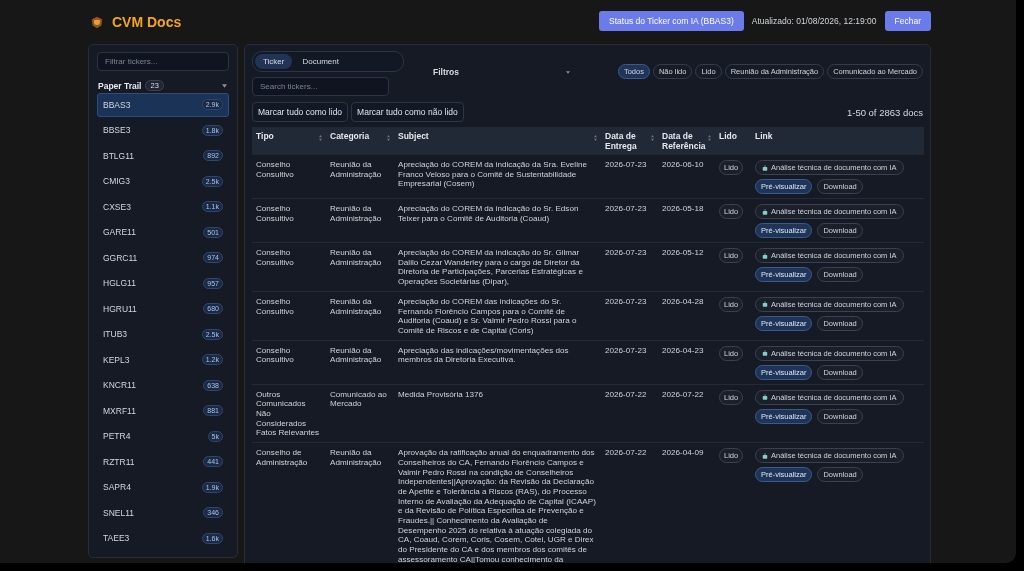 The image size is (1024, 571). What do you see at coordinates (274, 61) in the screenshot?
I see `view-tab: Ticker` at bounding box center [274, 61].